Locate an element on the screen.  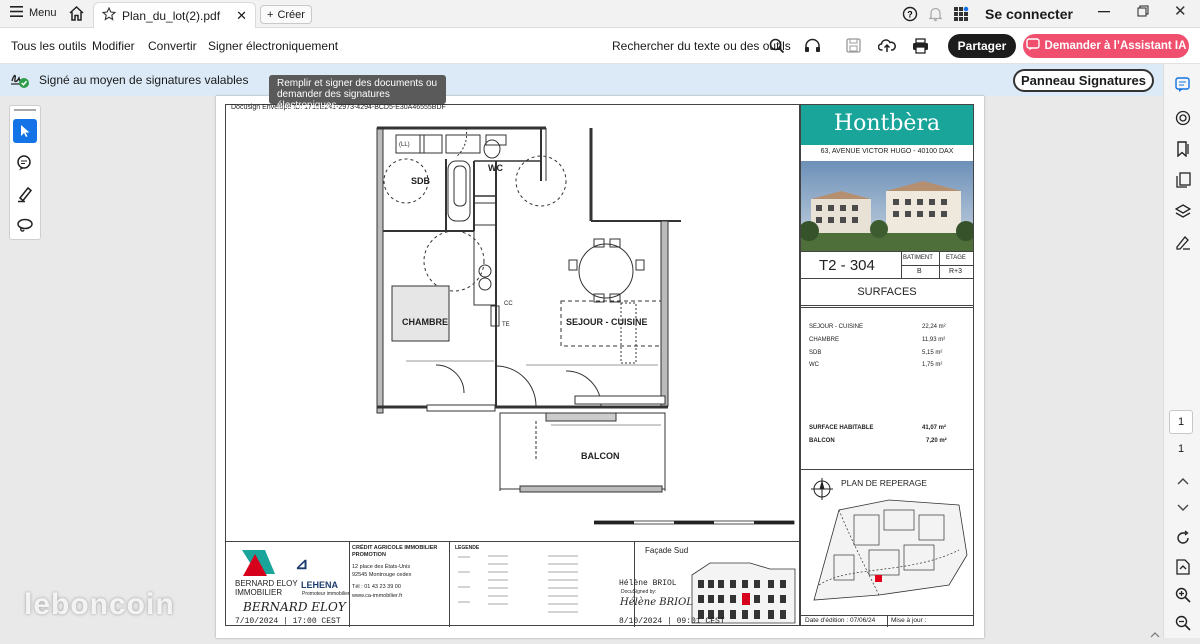
lehena-sub: Promoteur immobilier is located at coordinates (326, 594).